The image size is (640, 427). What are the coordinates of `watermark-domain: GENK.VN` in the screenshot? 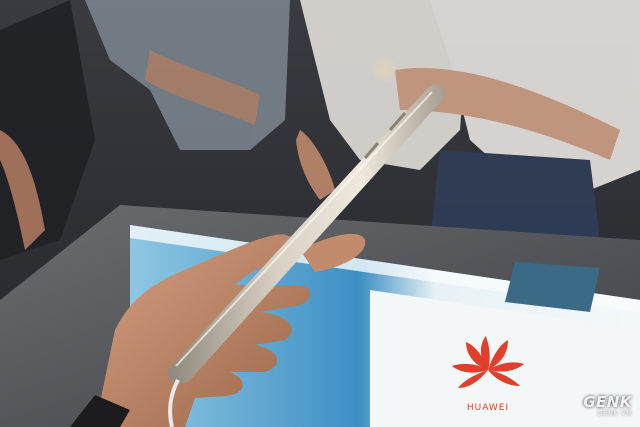 It's located at (614, 413).